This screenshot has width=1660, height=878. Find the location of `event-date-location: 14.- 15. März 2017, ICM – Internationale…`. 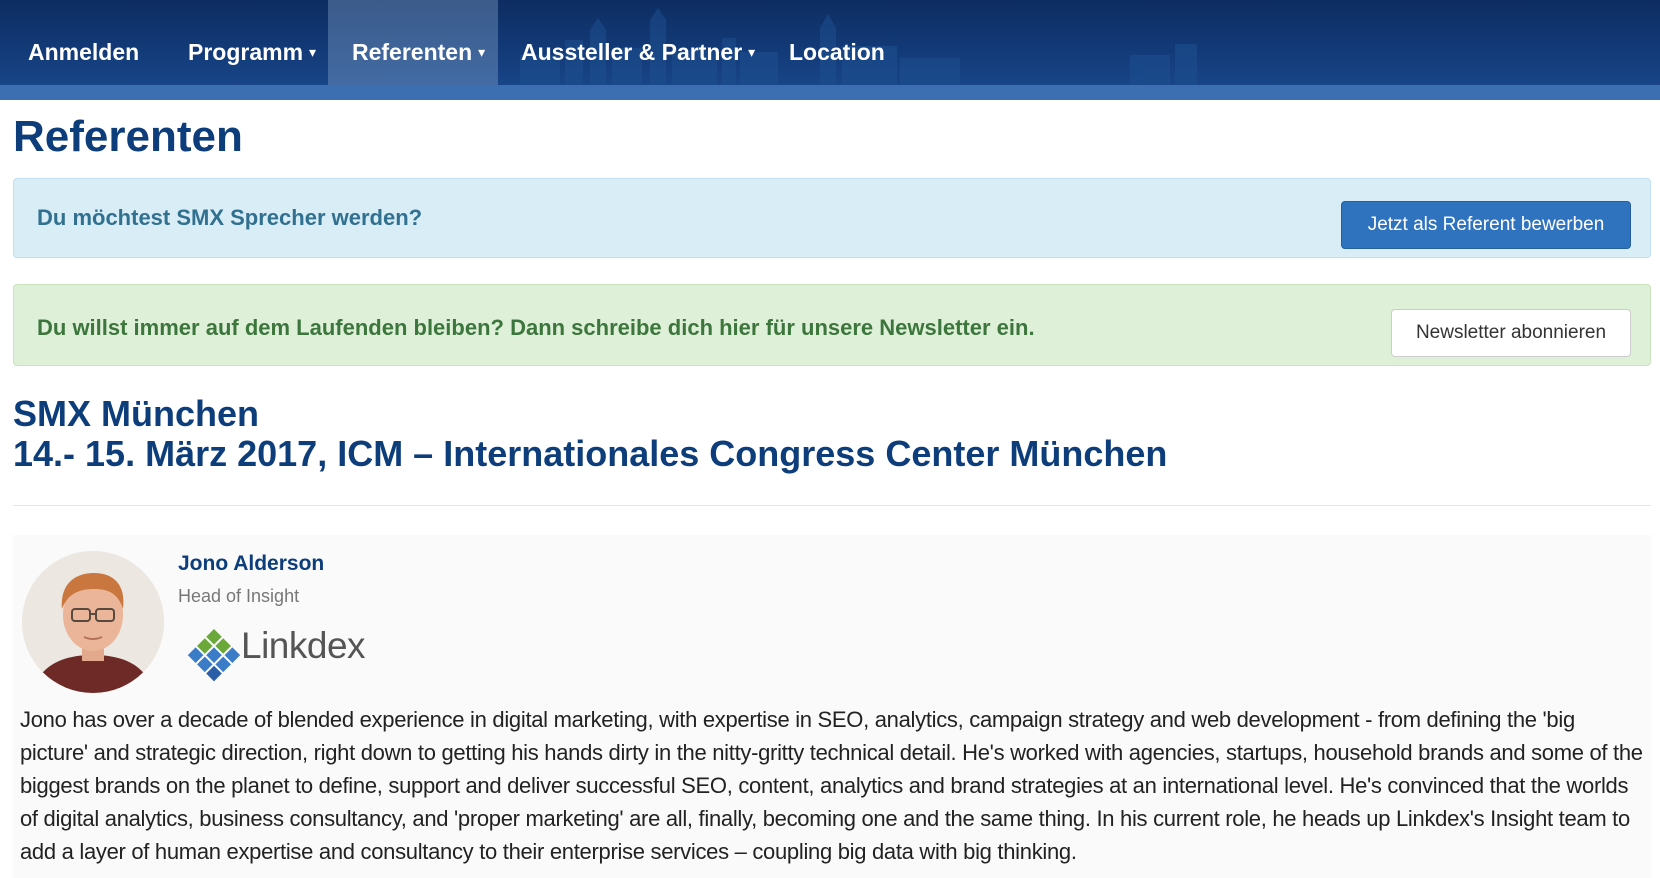

event-date-location: 14.- 15. März 2017, ICM – Internationale… is located at coordinates (590, 453).